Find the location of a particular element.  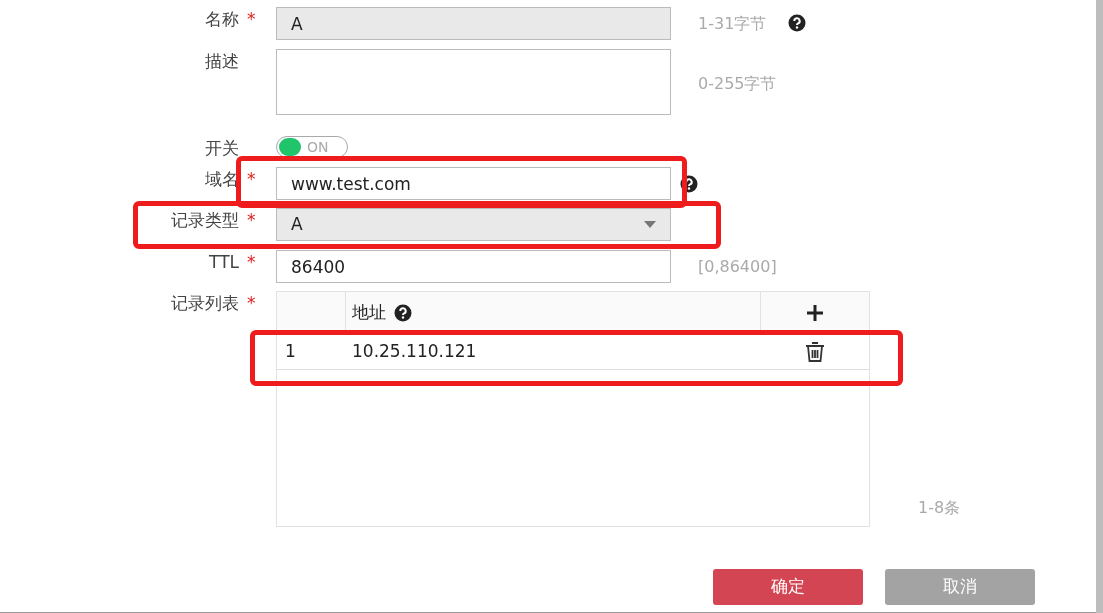

row-number: 1 is located at coordinates (290, 352).